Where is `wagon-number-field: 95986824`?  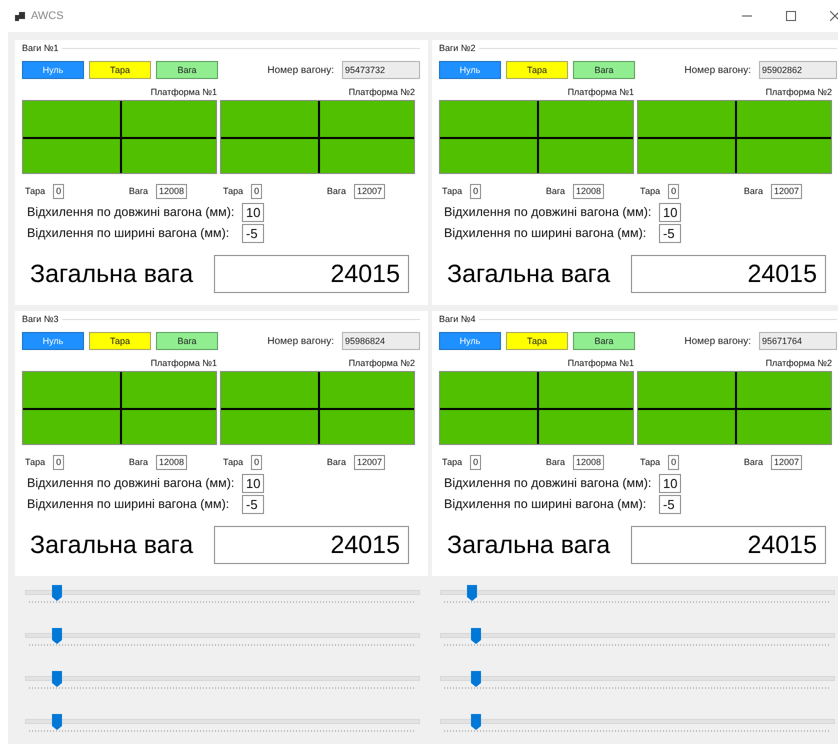
wagon-number-field: 95986824 is located at coordinates (381, 341).